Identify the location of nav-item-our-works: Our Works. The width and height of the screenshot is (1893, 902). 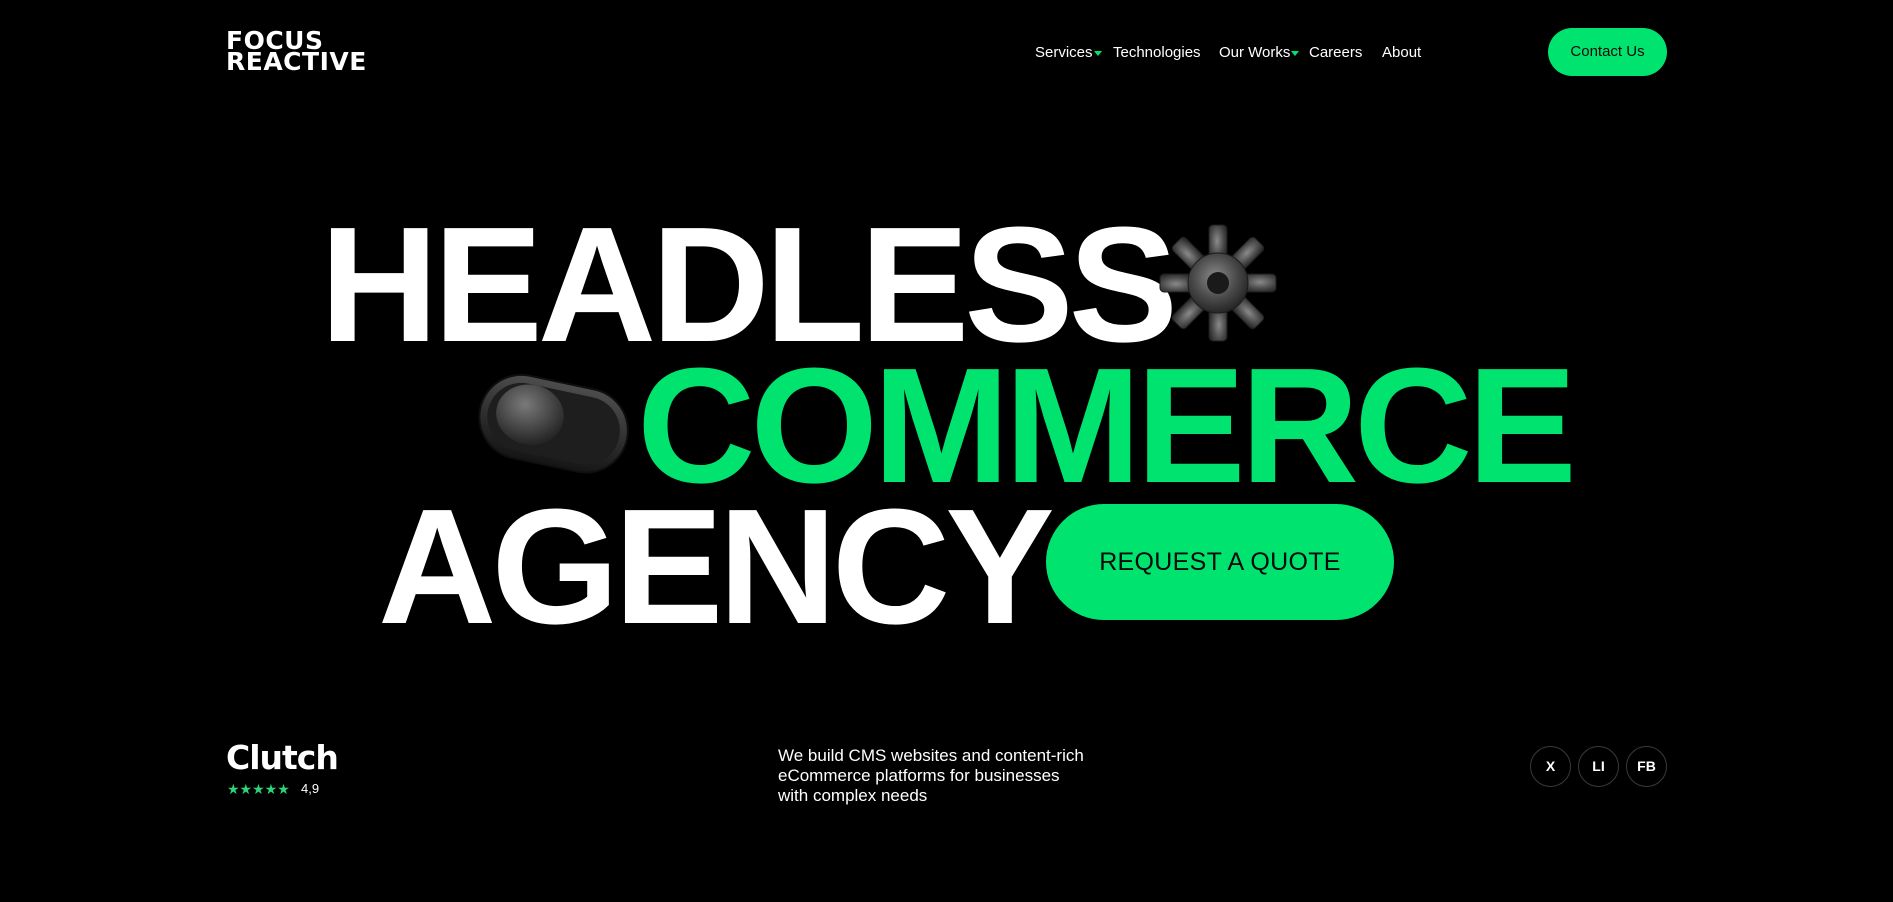
(1254, 53).